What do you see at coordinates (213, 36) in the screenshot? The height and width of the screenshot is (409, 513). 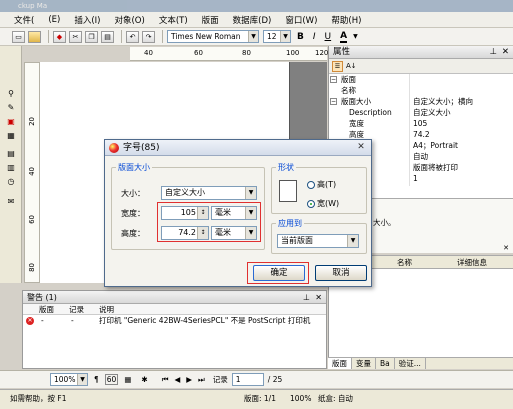 I see `font-name-select: Times New Roman ▼` at bounding box center [213, 36].